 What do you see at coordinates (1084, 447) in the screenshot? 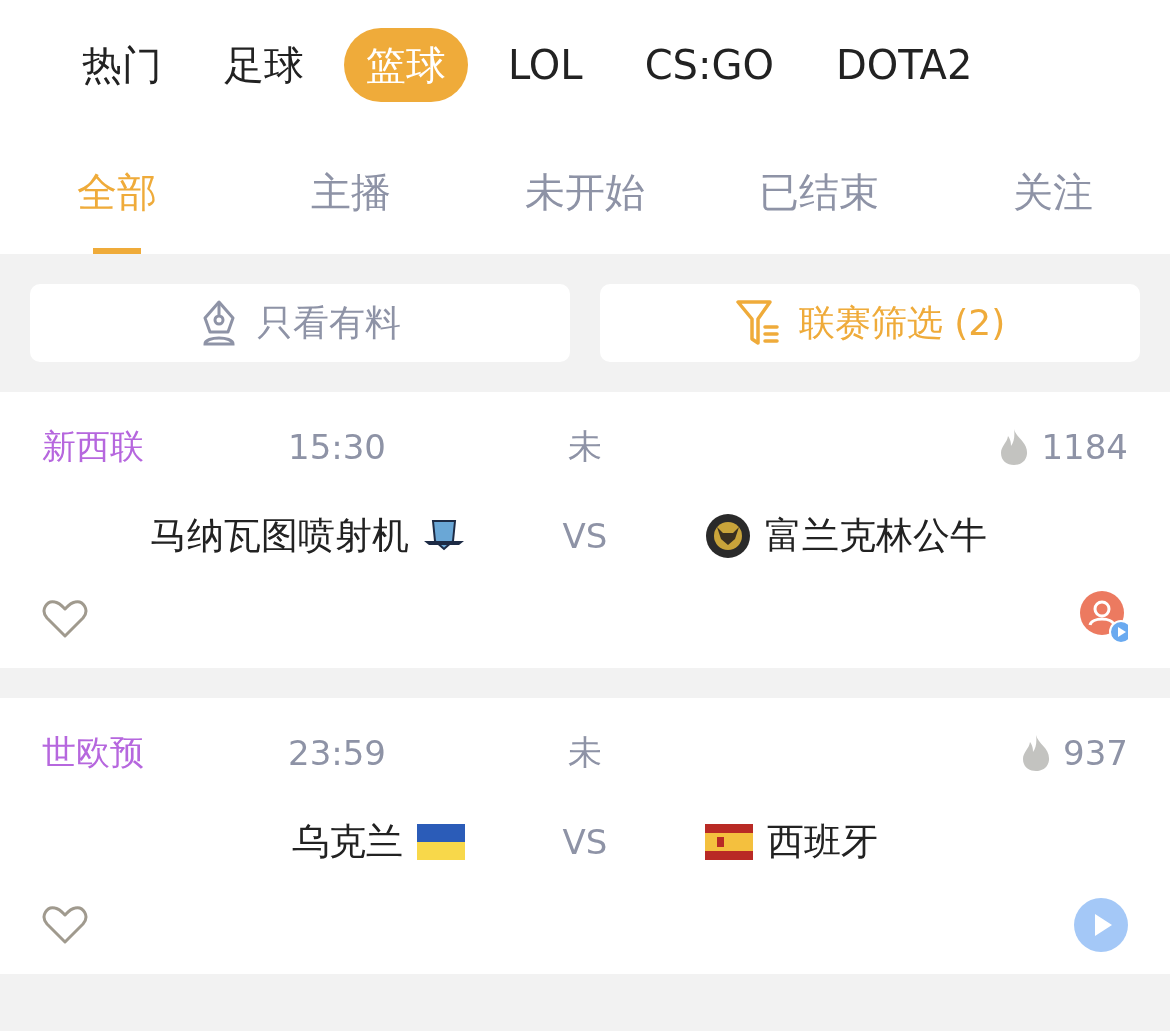
I see `heat-count: 1184` at bounding box center [1084, 447].